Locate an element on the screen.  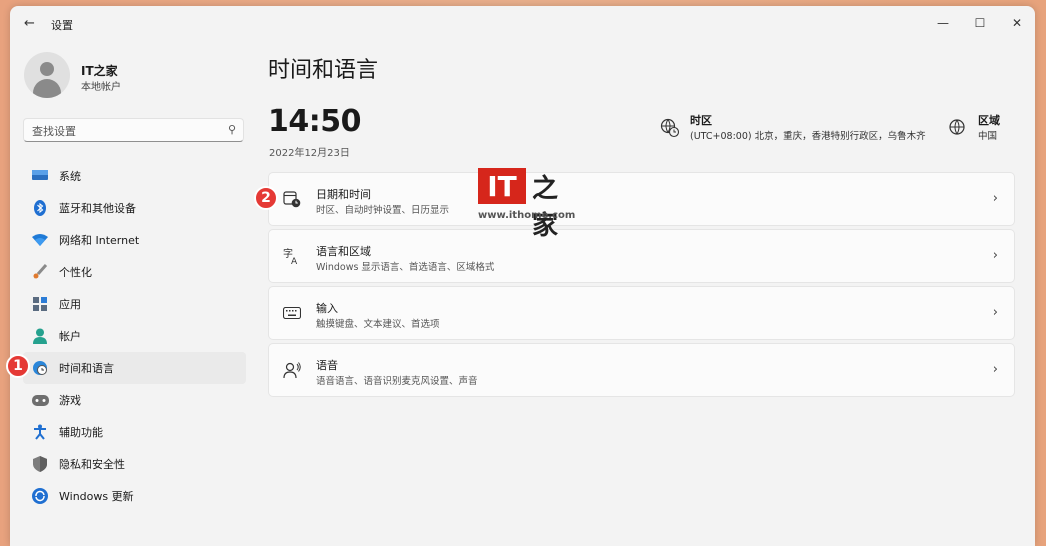
shield-icon is located at coordinates (40, 464).